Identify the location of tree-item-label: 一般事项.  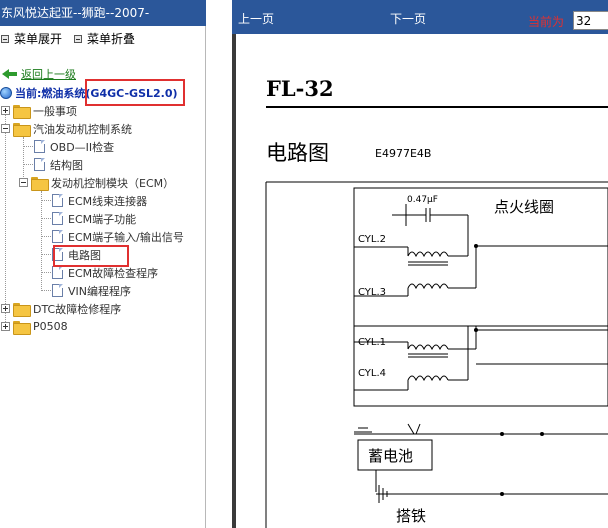
(55, 111).